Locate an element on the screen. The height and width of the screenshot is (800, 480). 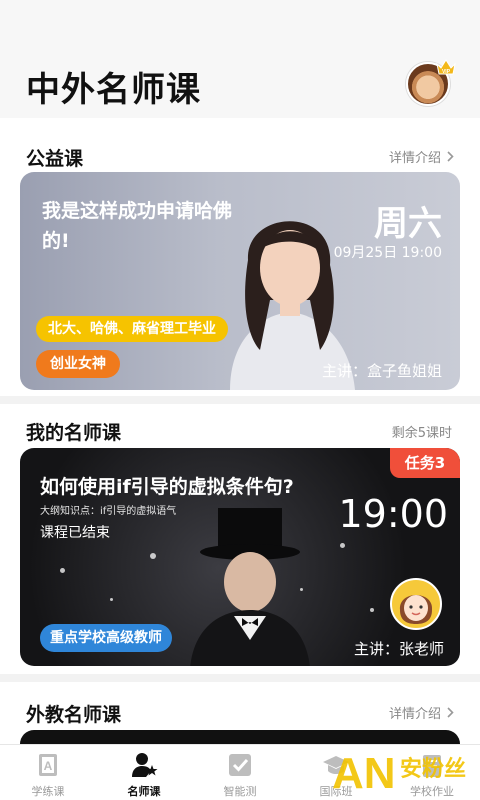
vip-label: VIP is located at coordinates (446, 72).